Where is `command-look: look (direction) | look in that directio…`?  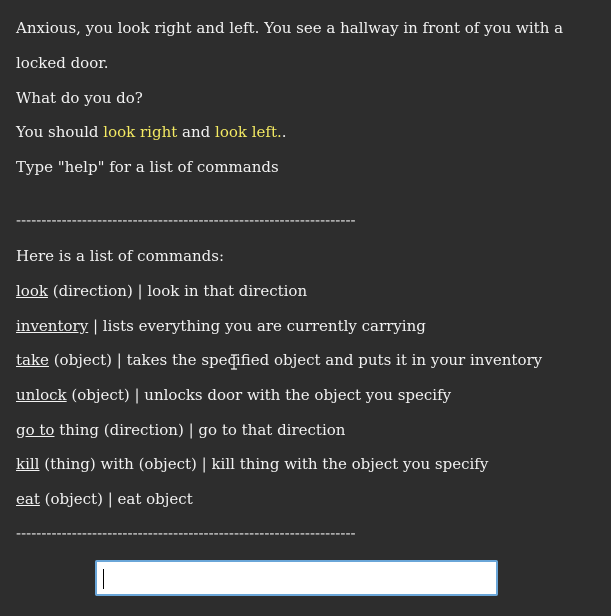 command-look: look (direction) | look in that directio… is located at coordinates (161, 298).